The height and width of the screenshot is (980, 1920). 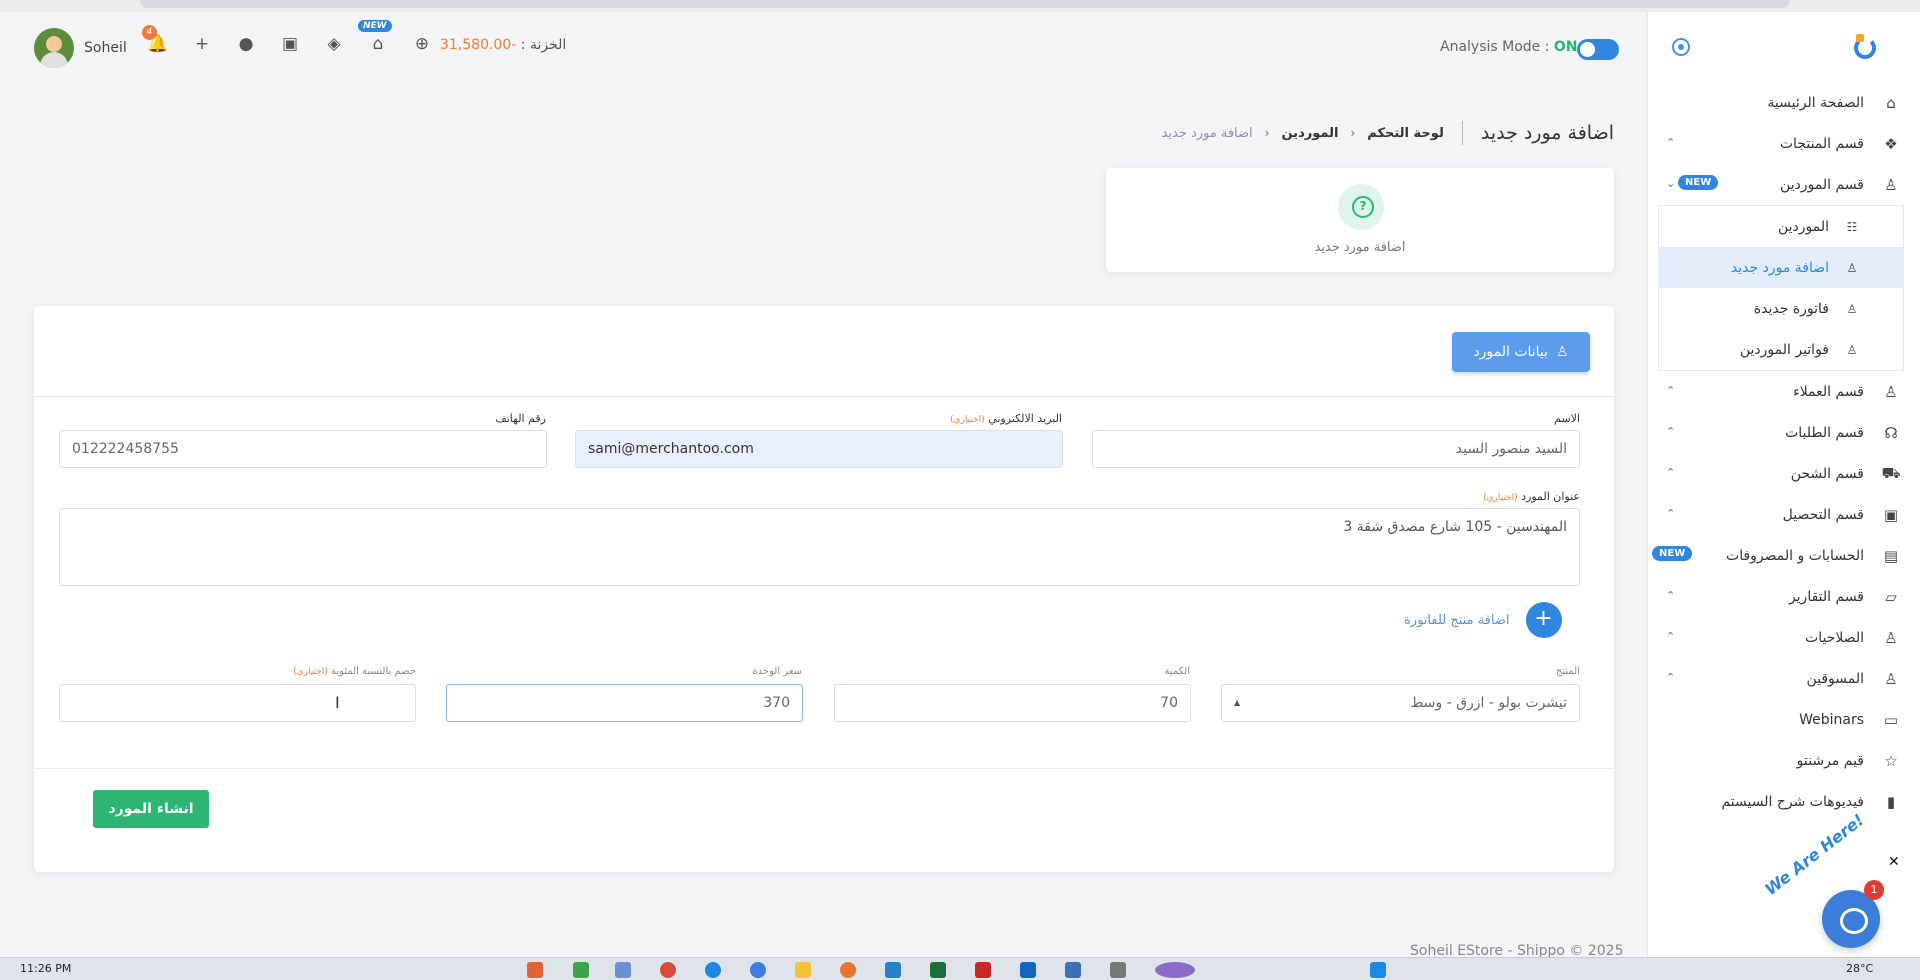 I want to click on email-field: sami@merchantoo.com, so click(x=819, y=449).